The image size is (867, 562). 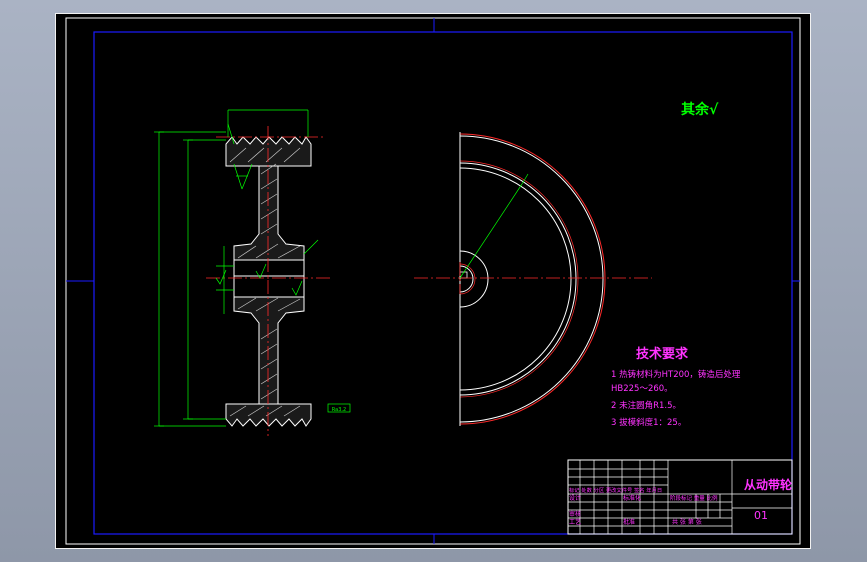 I want to click on hub-bore, so click(x=269, y=278).